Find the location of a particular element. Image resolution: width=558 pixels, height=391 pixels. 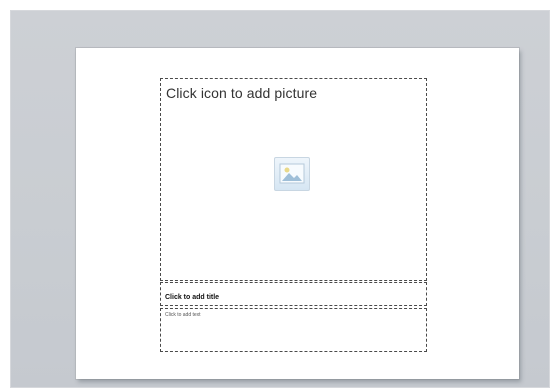

insert-picture-icon is located at coordinates (292, 174).